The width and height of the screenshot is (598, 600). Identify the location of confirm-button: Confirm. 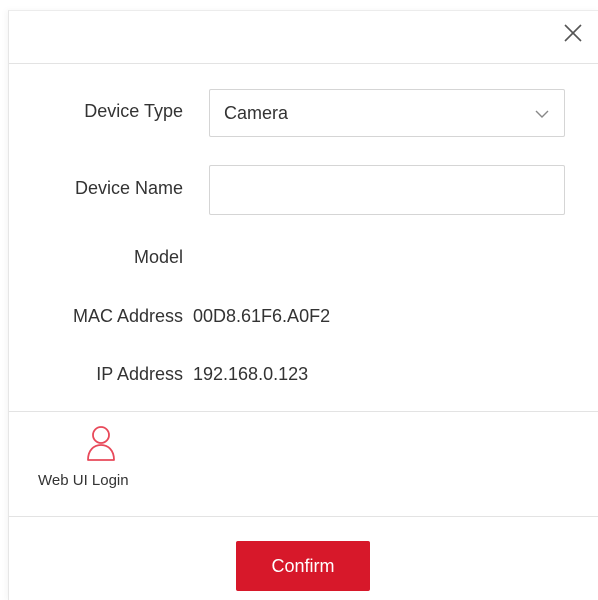
(303, 566).